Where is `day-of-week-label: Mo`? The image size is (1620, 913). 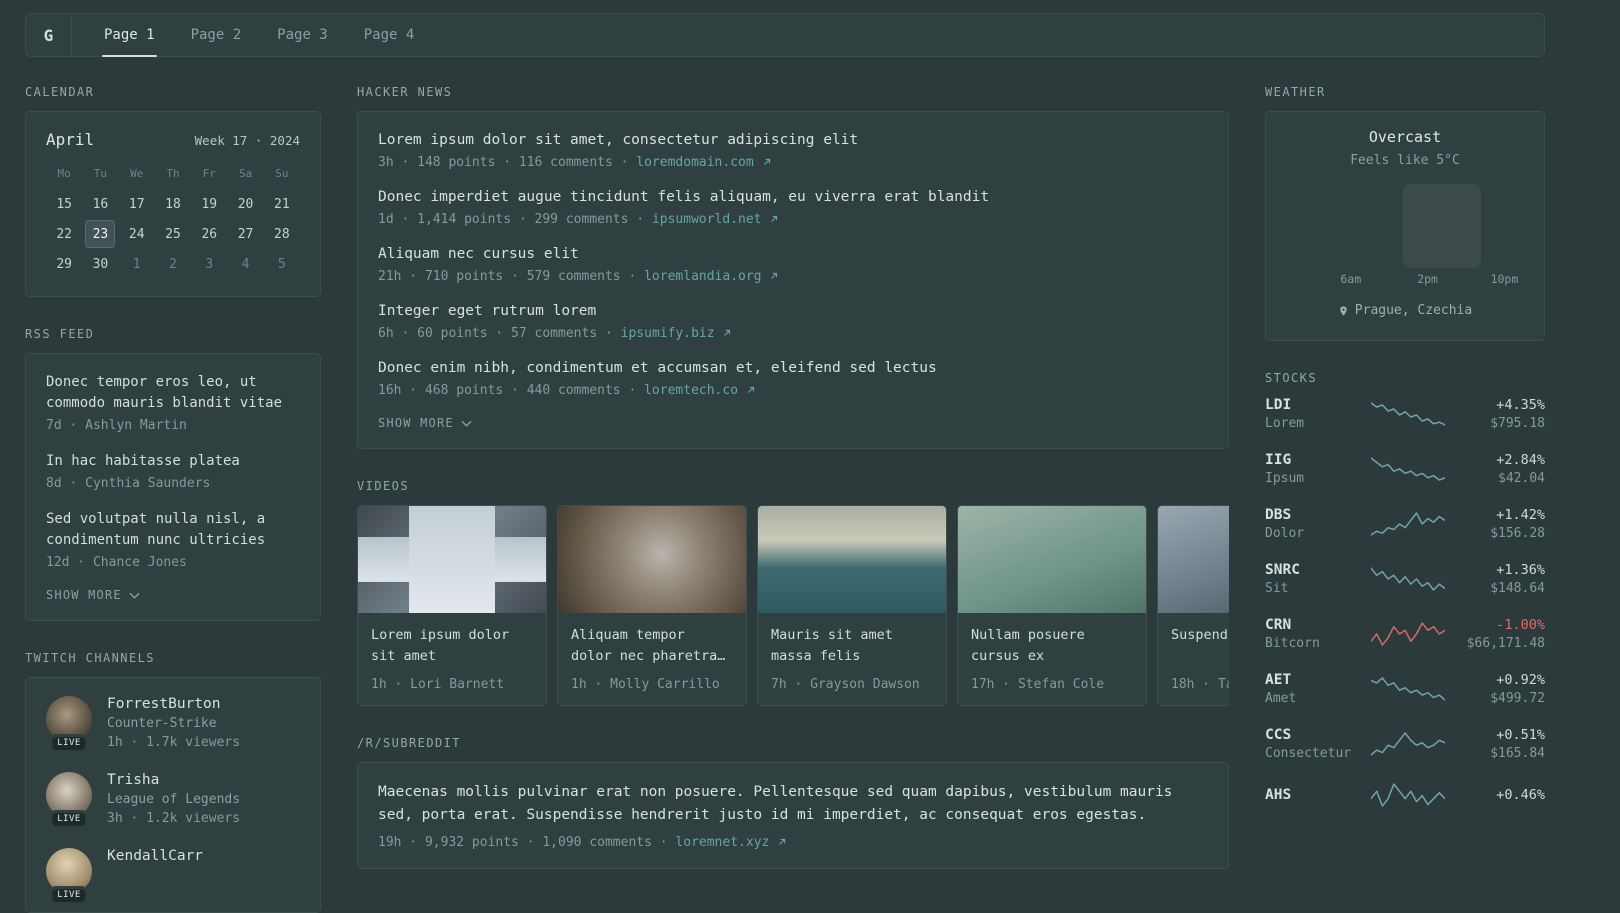
day-of-week-label: Mo is located at coordinates (64, 173).